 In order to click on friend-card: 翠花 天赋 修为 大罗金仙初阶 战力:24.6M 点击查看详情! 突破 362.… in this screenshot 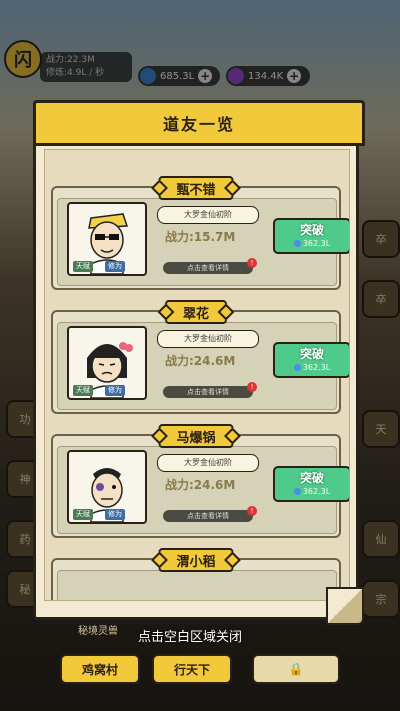, I will do `click(200, 357)`.